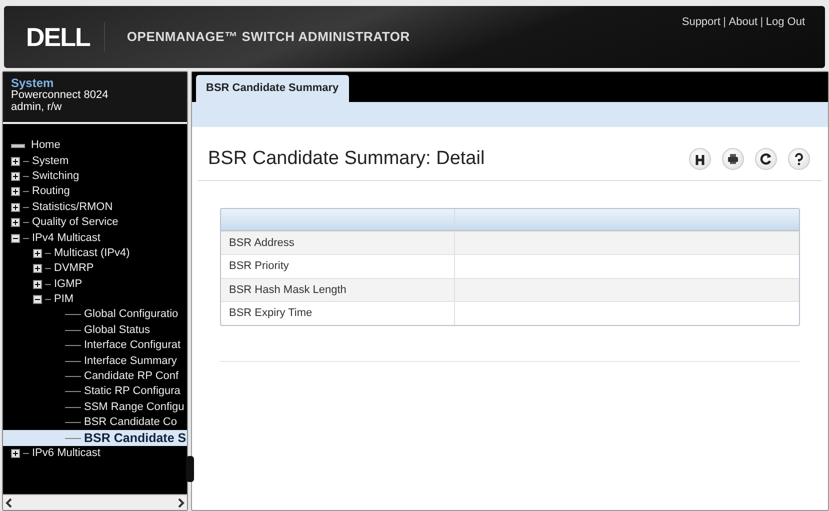 Image resolution: width=829 pixels, height=511 pixels. I want to click on tree-item: SSM Range Configu, so click(95, 408).